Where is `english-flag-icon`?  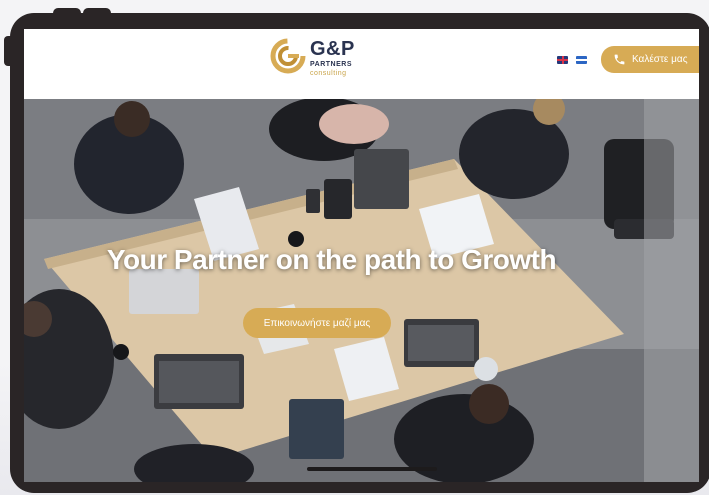
english-flag-icon is located at coordinates (562, 60).